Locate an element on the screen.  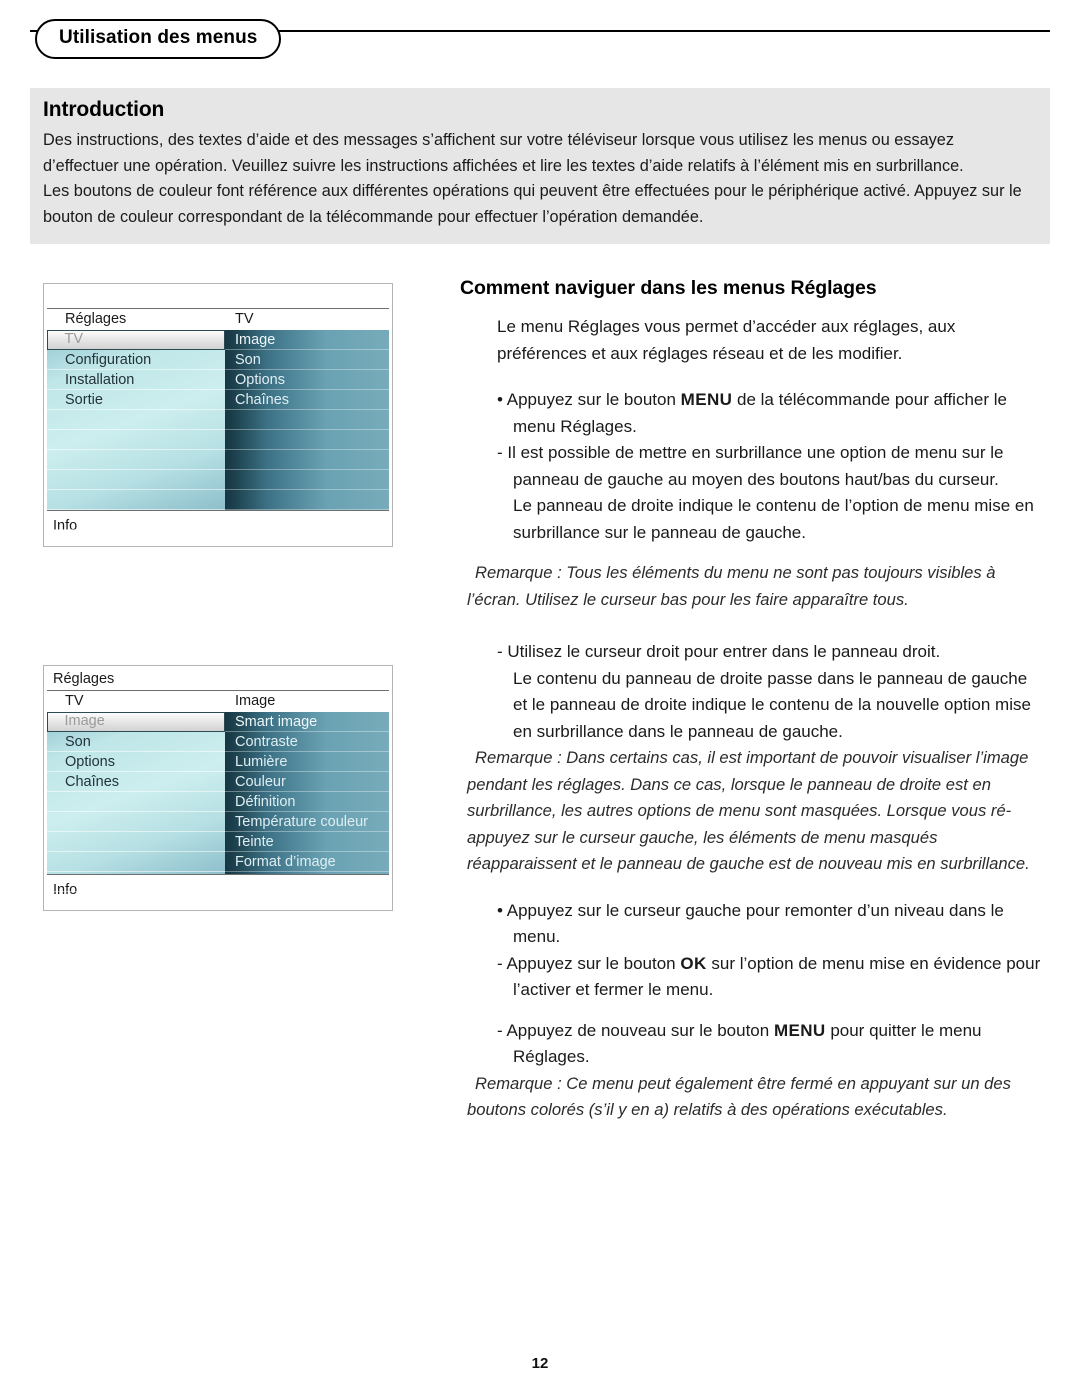
menu2-right-item-7: Format d’image is located at coordinates (307, 862).